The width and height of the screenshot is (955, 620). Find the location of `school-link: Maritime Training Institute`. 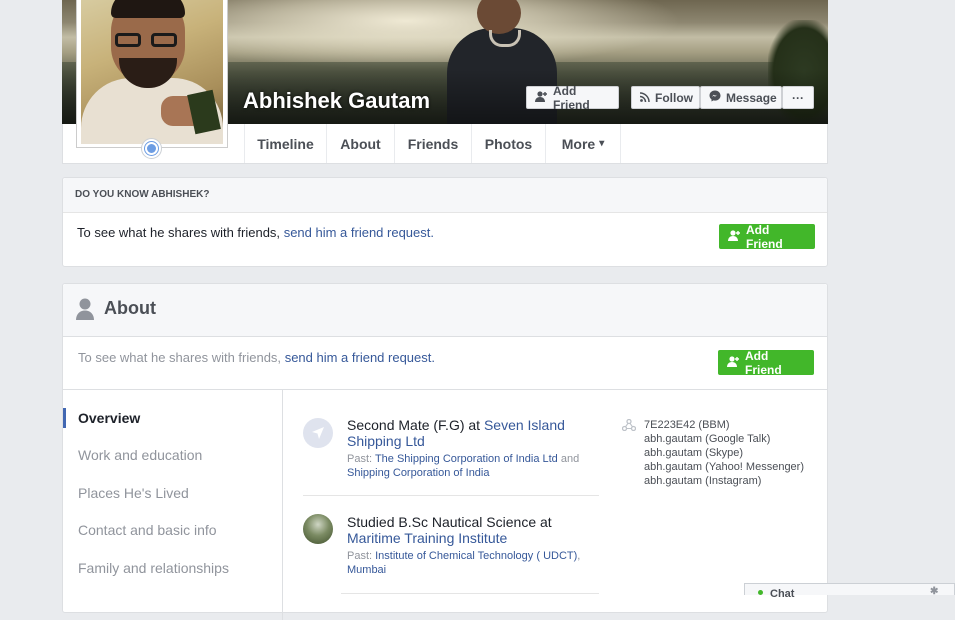

school-link: Maritime Training Institute is located at coordinates (427, 538).